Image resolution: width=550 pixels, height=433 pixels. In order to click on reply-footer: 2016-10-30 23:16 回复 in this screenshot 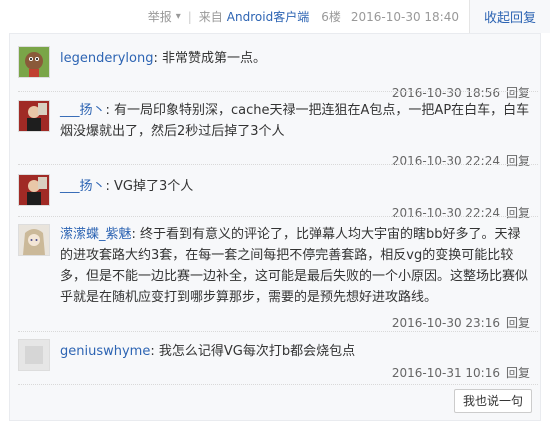, I will do `click(461, 322)`.